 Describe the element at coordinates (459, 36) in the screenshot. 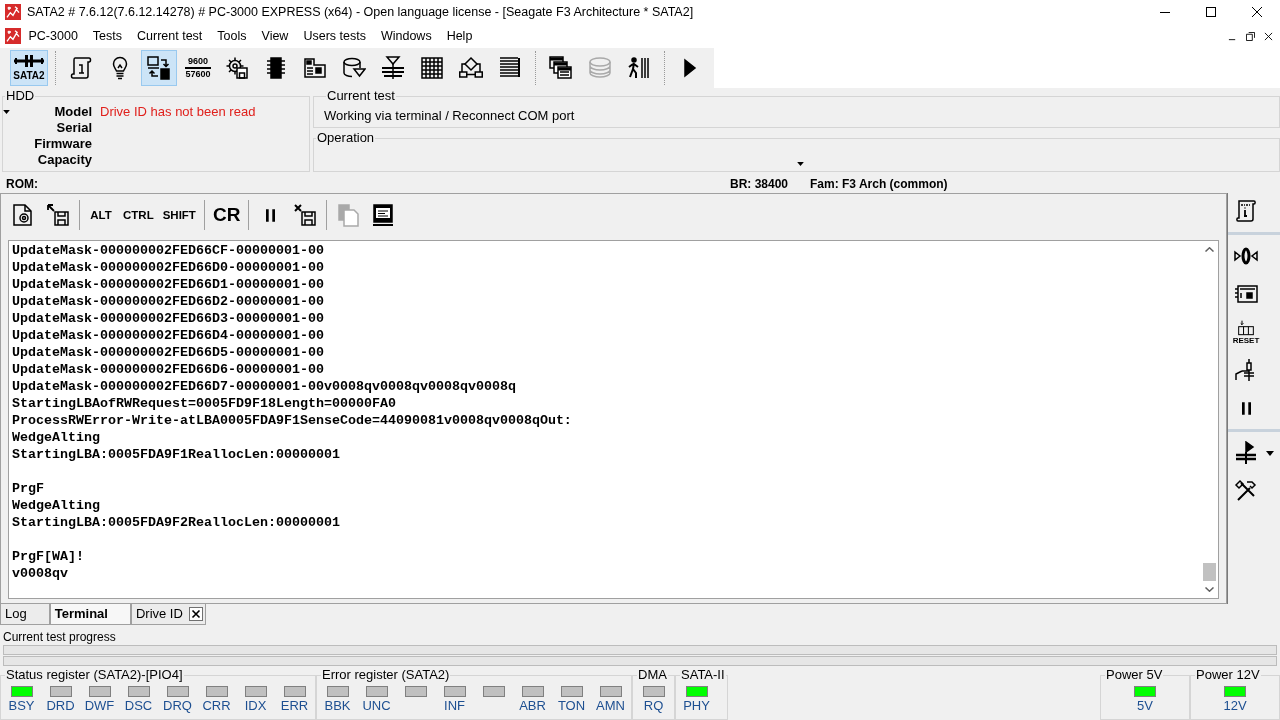

I see `menu-item: Help` at that location.